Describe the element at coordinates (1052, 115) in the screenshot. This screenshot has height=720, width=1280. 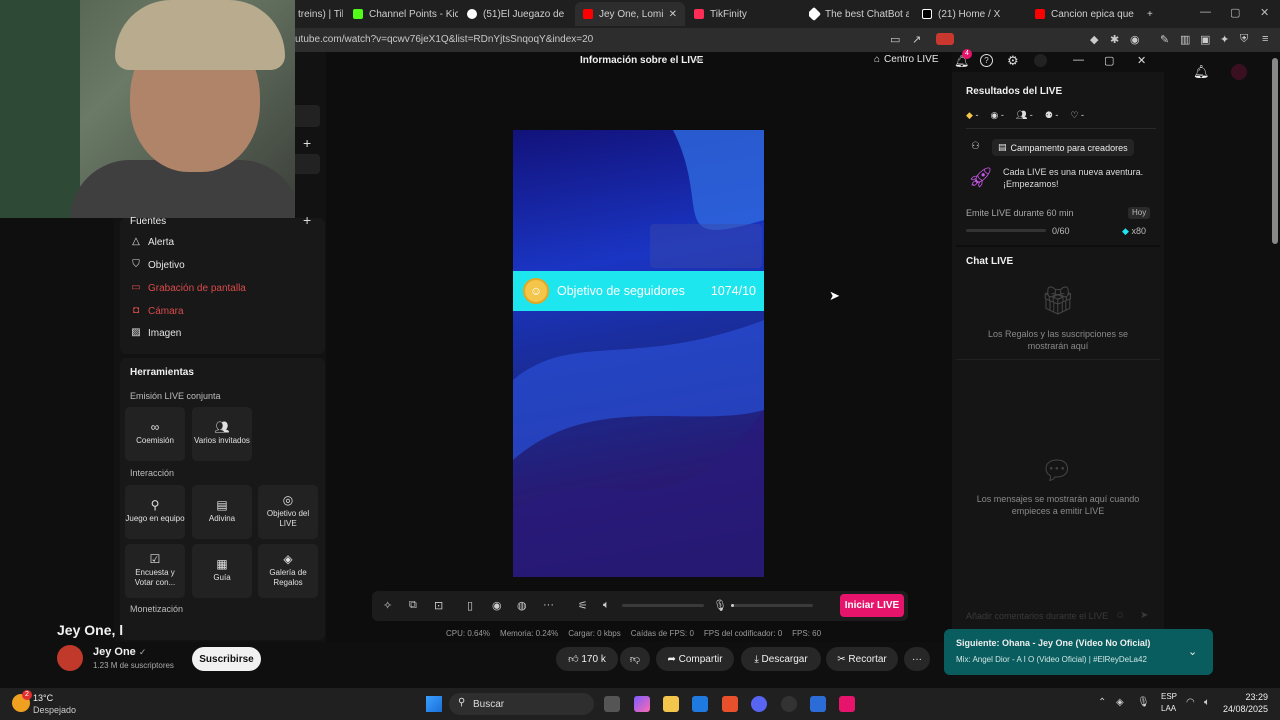
I see `followers-metric: ⚉ -` at that location.